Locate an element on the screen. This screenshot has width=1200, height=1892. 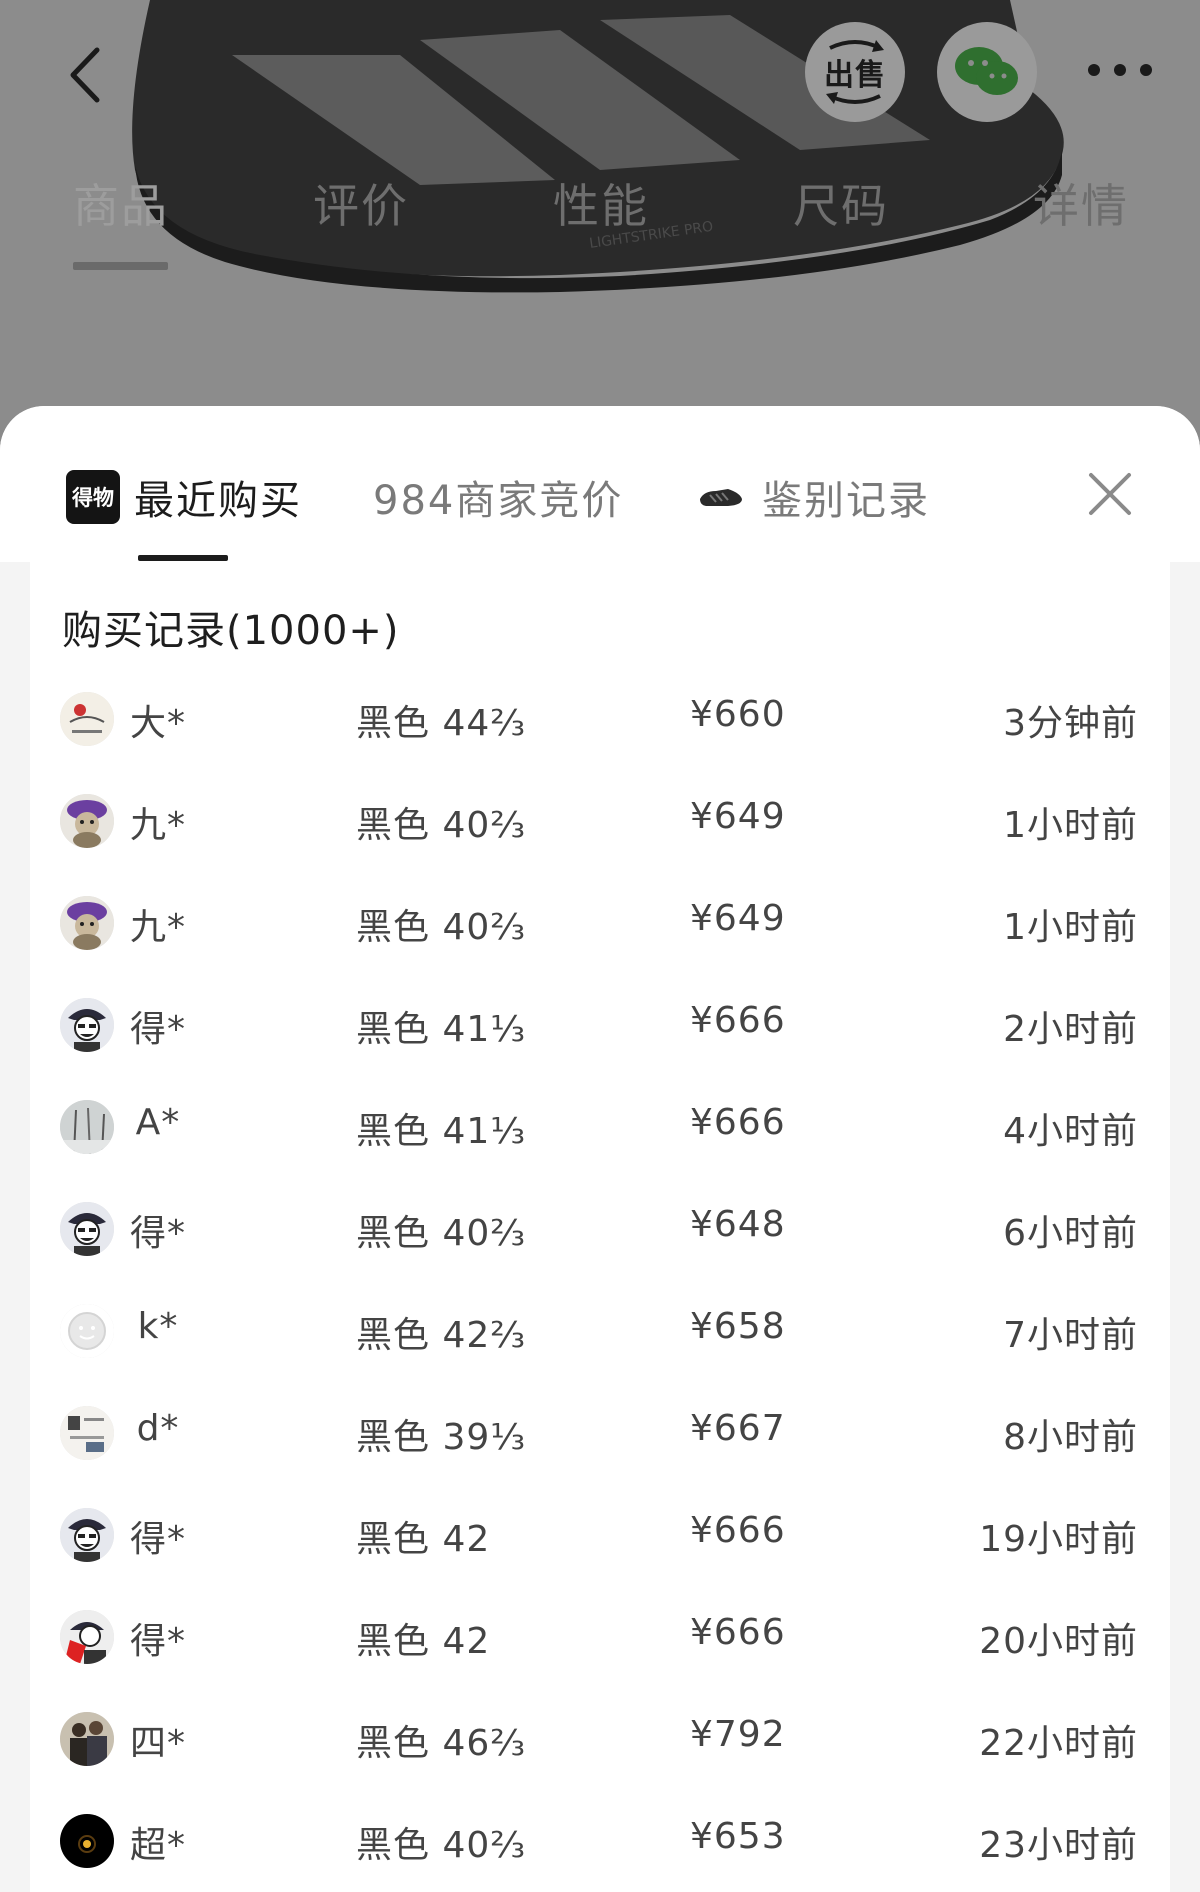
purchase-time: 3分钟前 is located at coordinates (1070, 723).